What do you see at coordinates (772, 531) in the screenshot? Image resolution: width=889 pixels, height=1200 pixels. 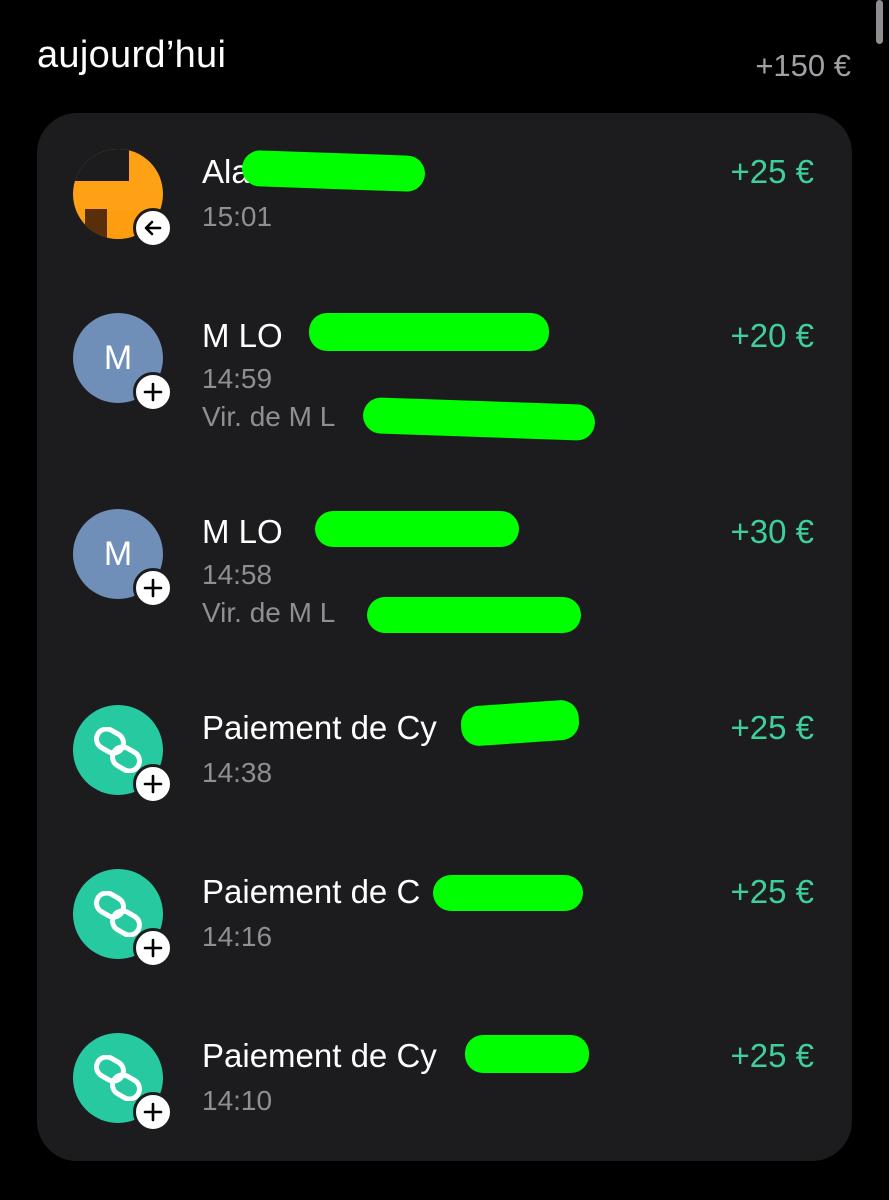 I see `transaction-amount: +30 €` at bounding box center [772, 531].